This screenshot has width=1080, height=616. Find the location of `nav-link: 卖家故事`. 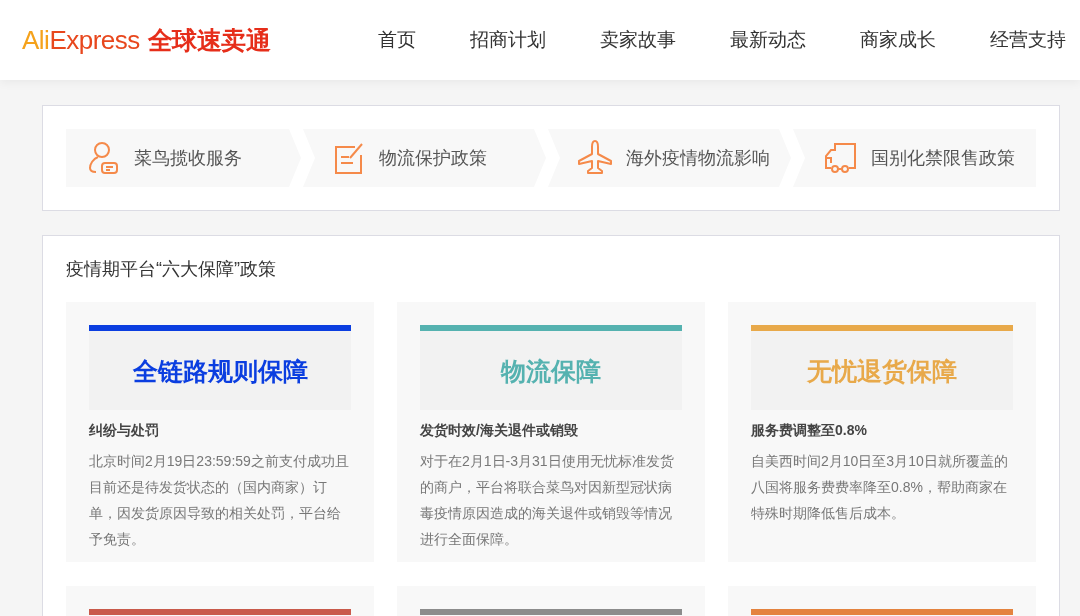

nav-link: 卖家故事 is located at coordinates (645, 40).